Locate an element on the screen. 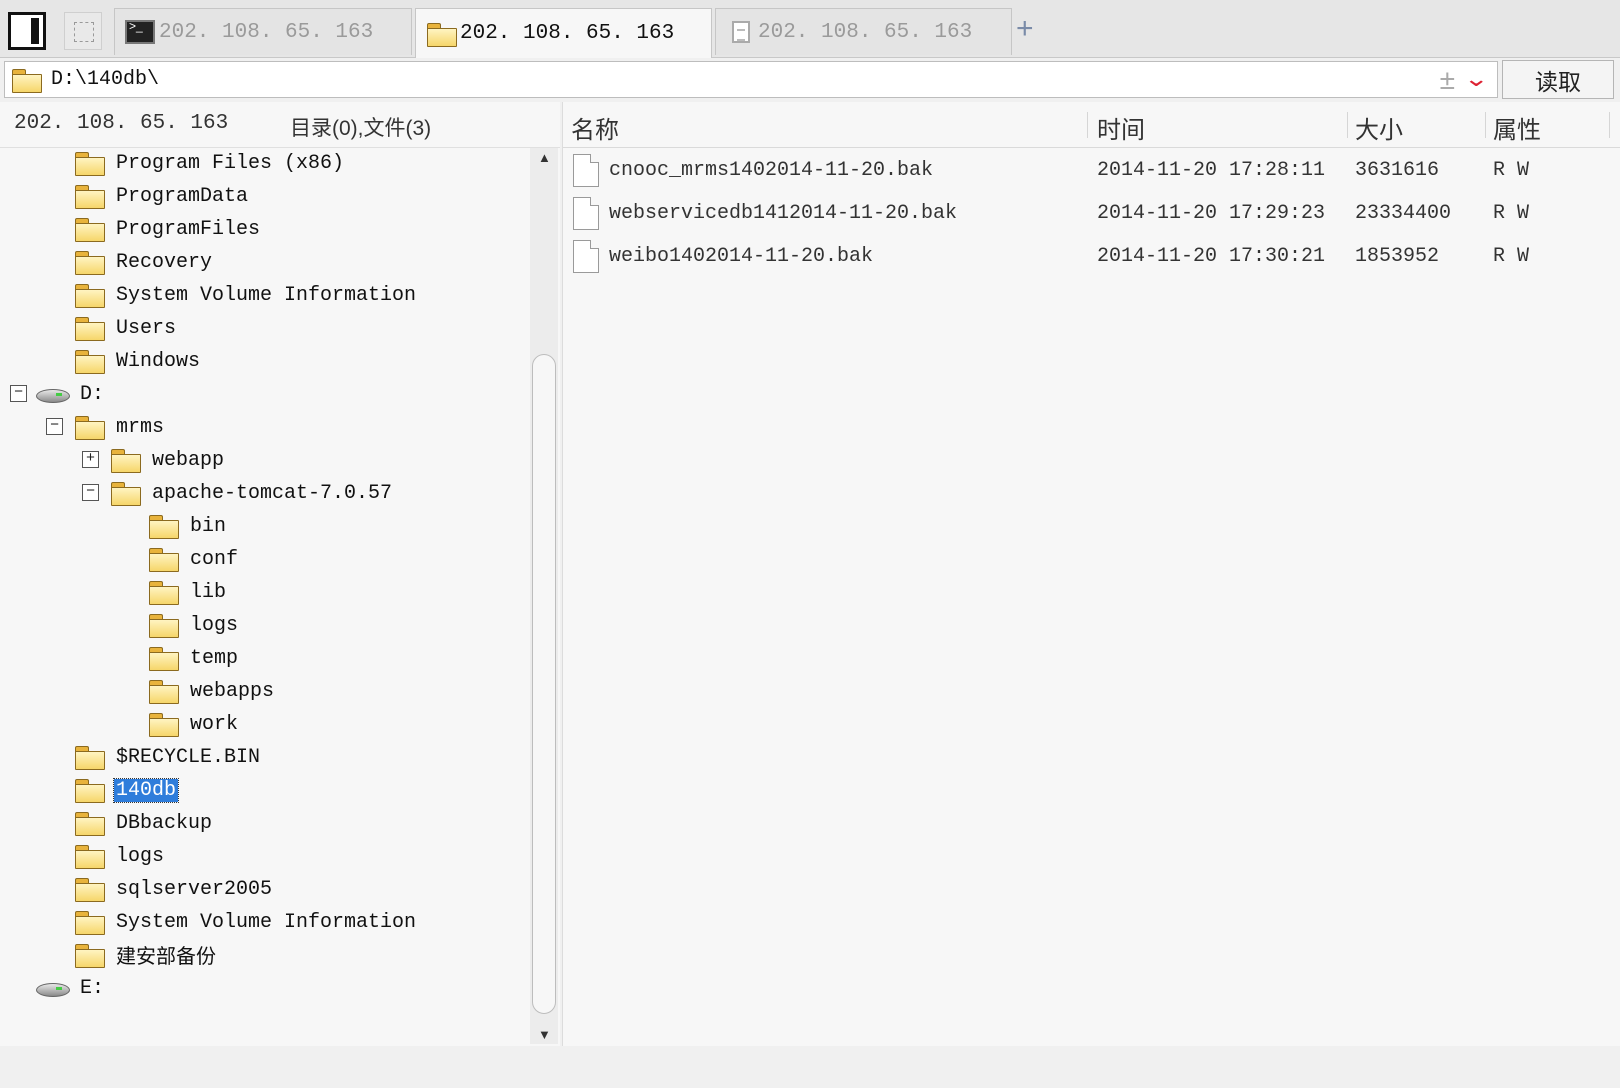 This screenshot has height=1088, width=1620. tree-folder-item: DBbackup is located at coordinates (144, 823).